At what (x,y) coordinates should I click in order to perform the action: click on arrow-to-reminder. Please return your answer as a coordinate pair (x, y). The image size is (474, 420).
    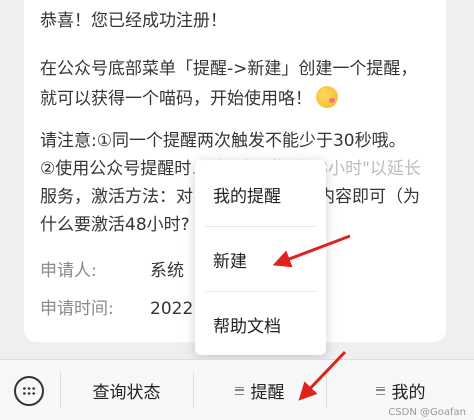
    Looking at the image, I should click on (322, 375).